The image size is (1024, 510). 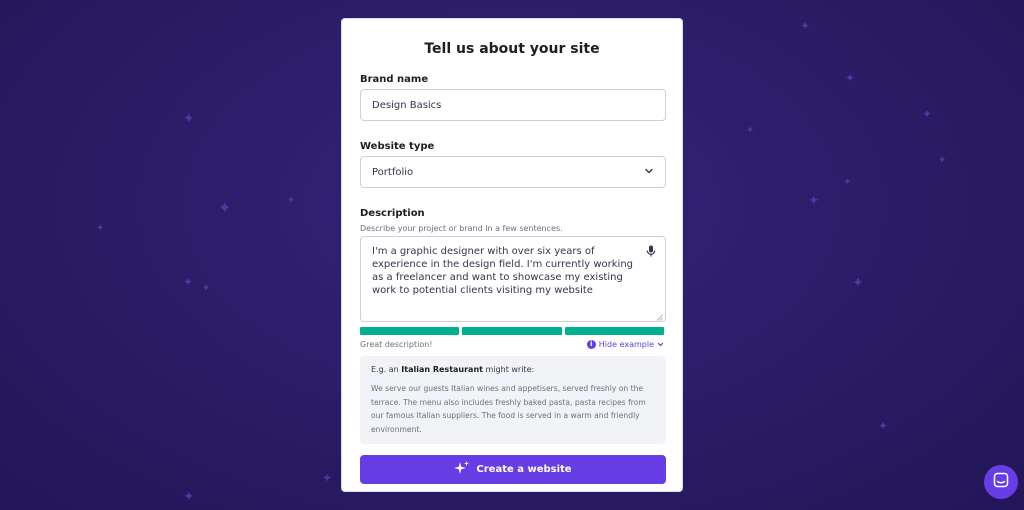 I want to click on description-feedback: Great description!, so click(x=396, y=344).